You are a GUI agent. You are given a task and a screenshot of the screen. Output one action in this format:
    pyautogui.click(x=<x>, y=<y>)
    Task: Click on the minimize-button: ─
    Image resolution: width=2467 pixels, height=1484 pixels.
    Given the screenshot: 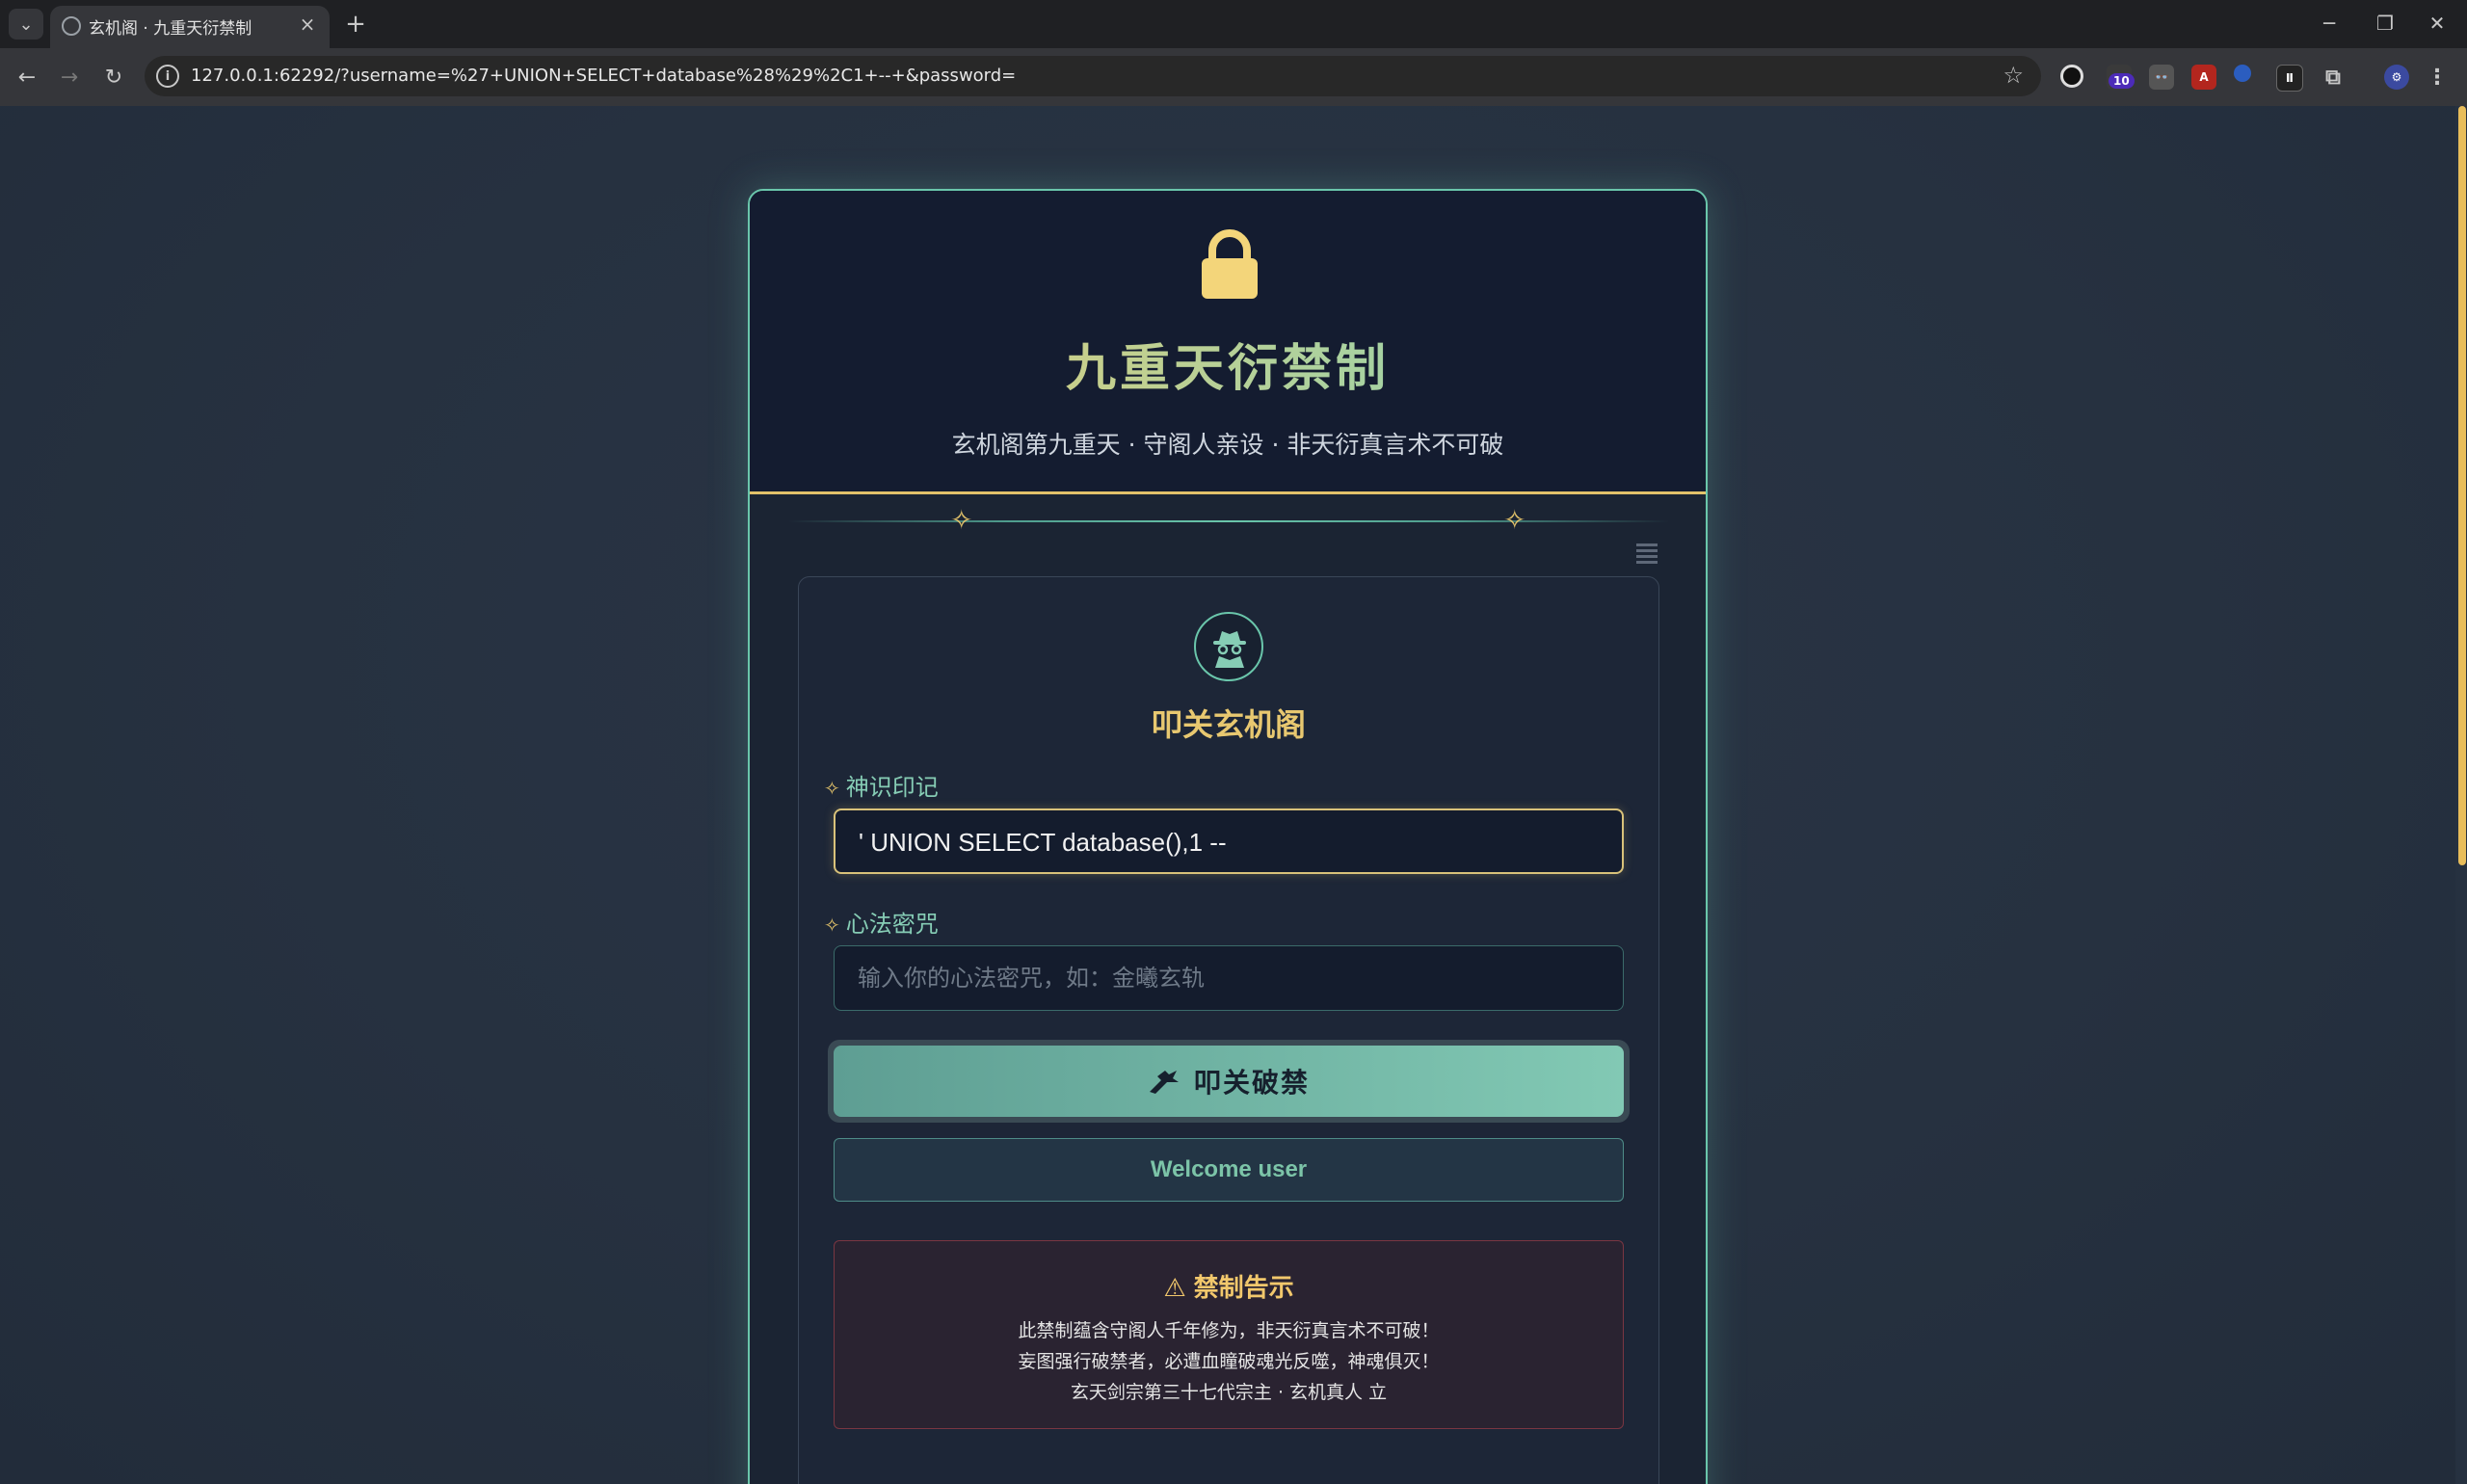 What is the action you would take?
    pyautogui.click(x=2329, y=23)
    